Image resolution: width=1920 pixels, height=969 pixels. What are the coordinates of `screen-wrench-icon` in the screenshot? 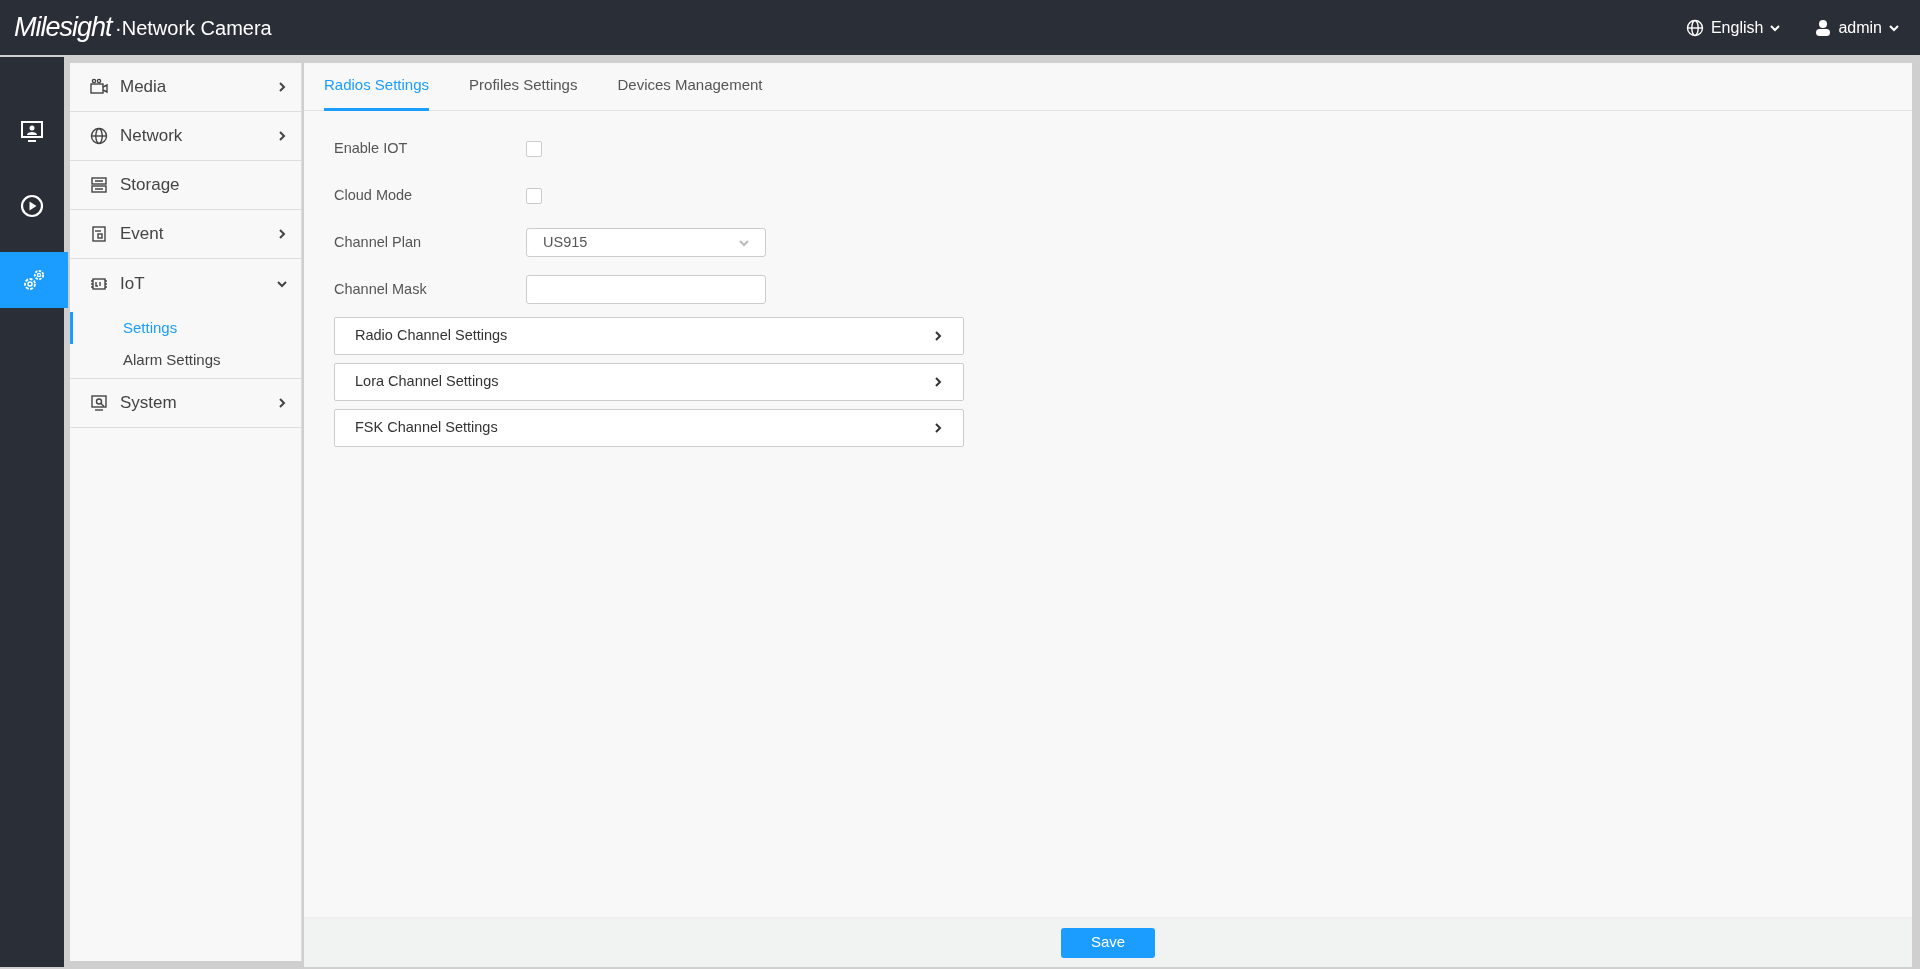 It's located at (99, 403).